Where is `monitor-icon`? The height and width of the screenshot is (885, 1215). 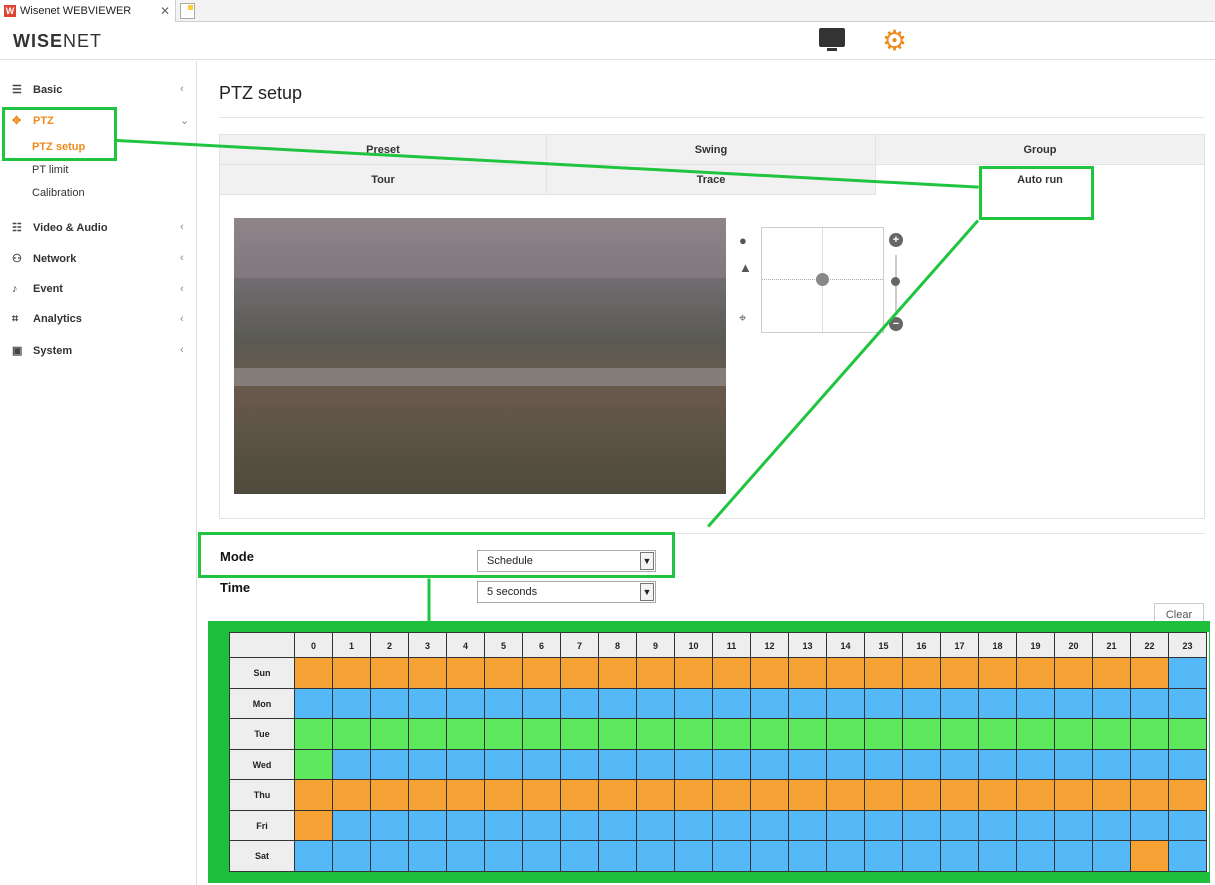
monitor-icon is located at coordinates (832, 39).